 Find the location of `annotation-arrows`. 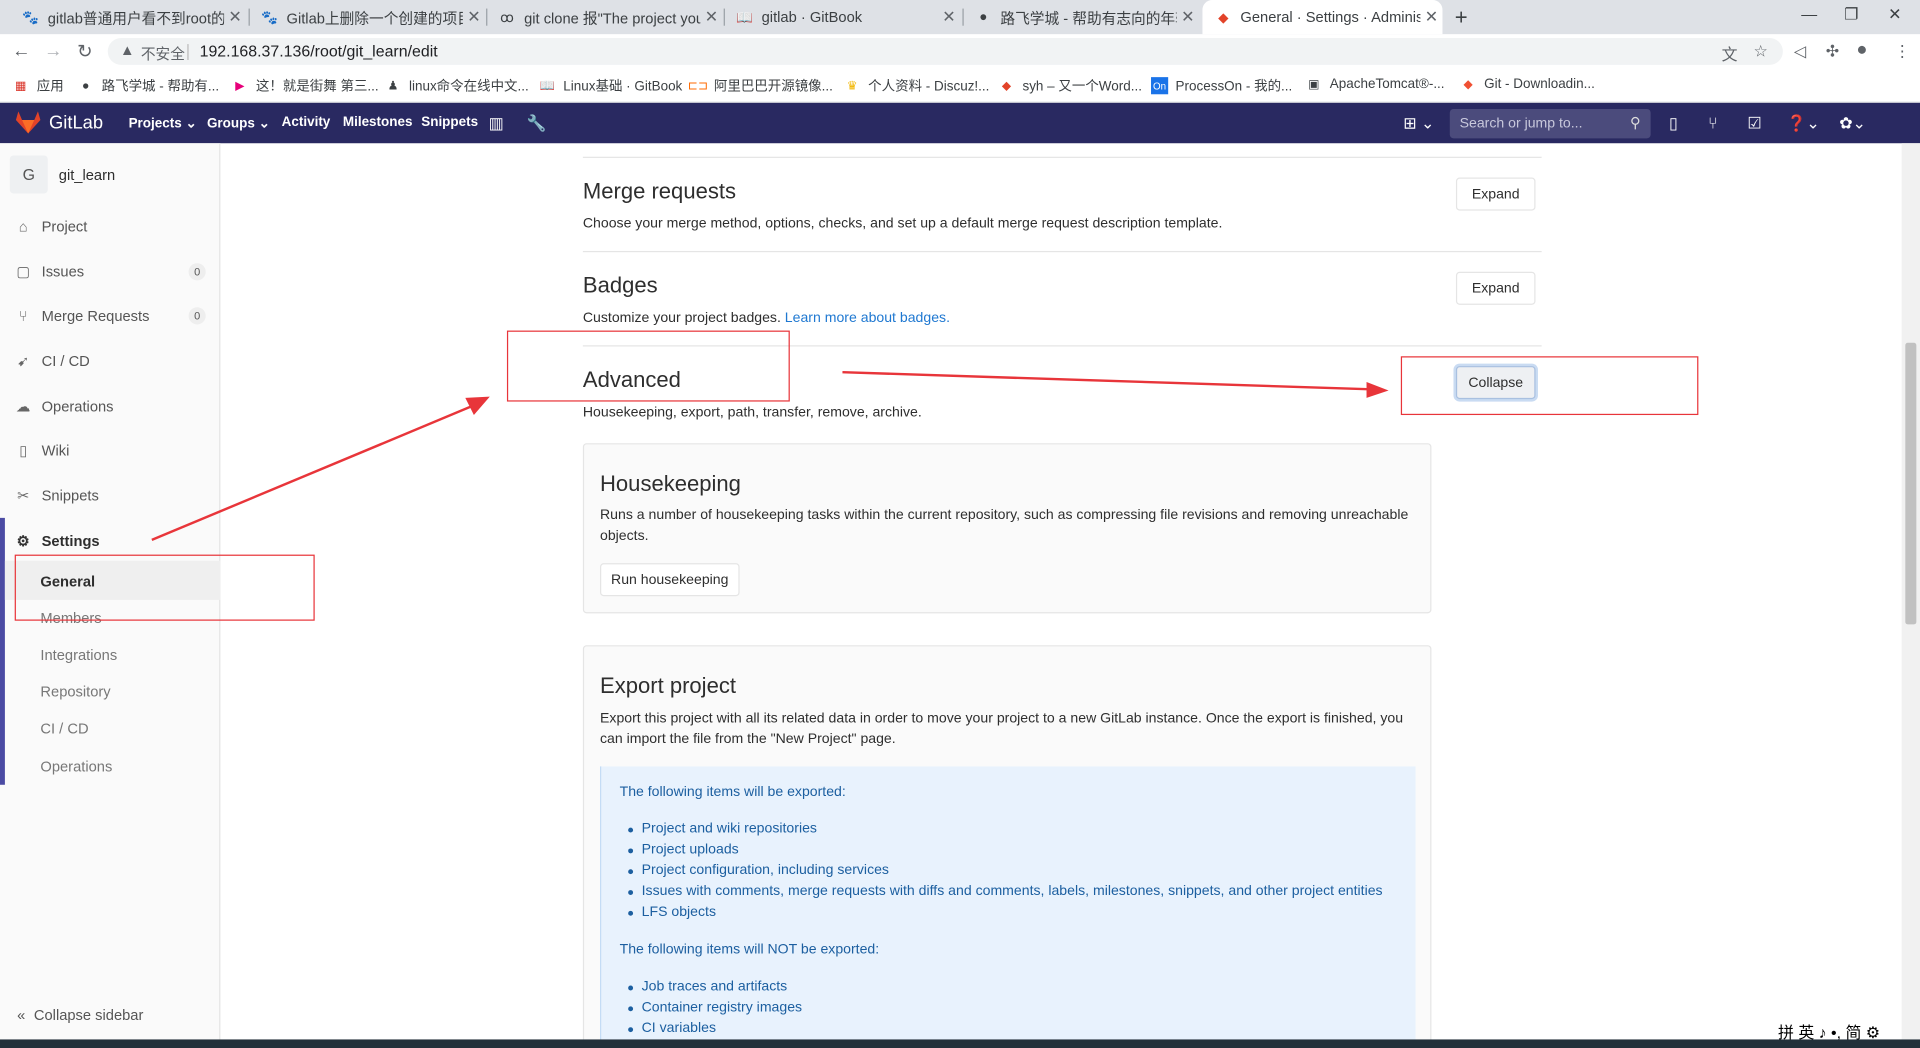

annotation-arrows is located at coordinates (770, 456).